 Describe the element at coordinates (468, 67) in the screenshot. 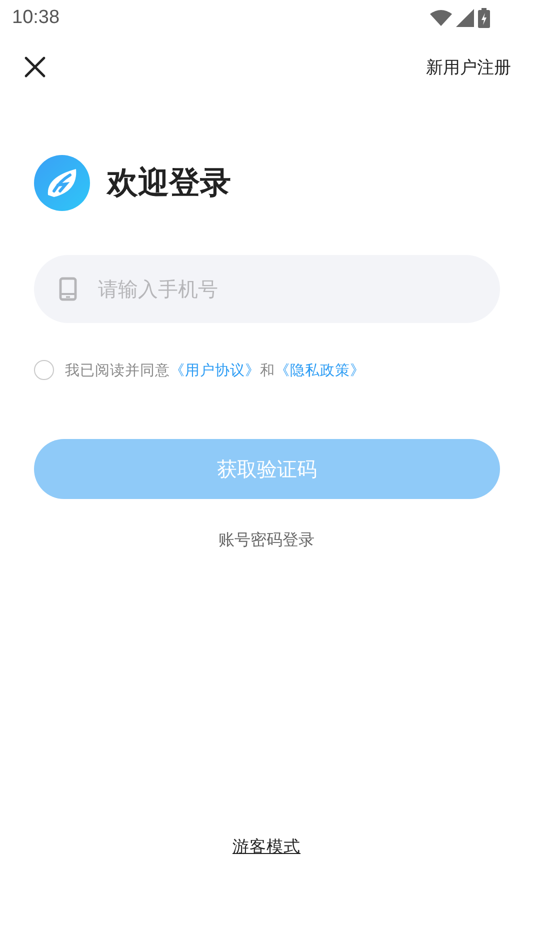

I see `register-link: 新用户注册` at that location.